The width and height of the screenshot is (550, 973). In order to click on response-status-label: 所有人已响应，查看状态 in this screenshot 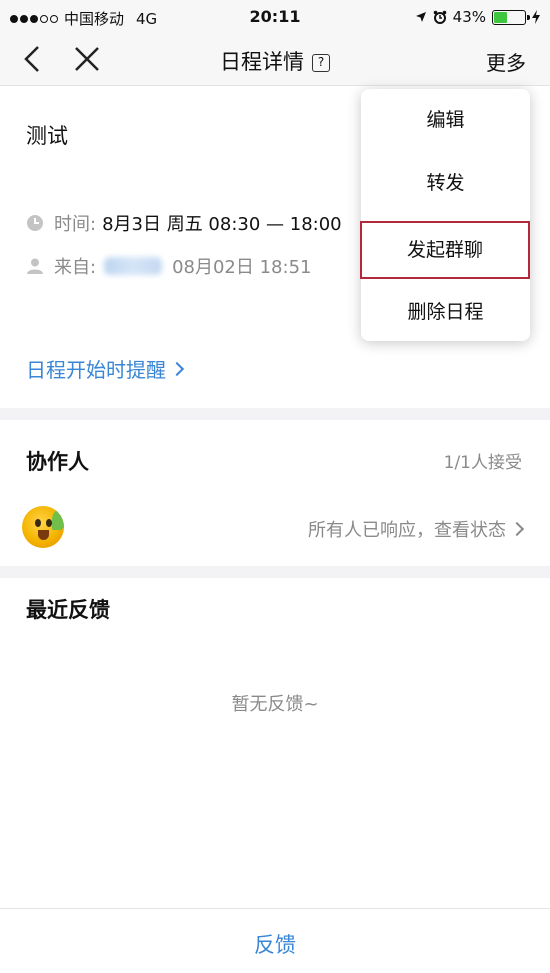, I will do `click(407, 530)`.